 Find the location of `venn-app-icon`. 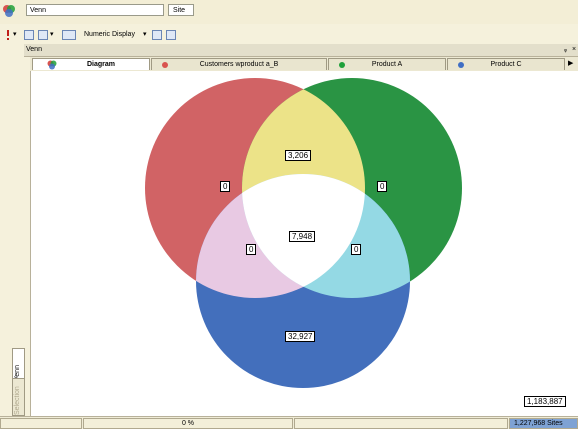

venn-app-icon is located at coordinates (9, 11).